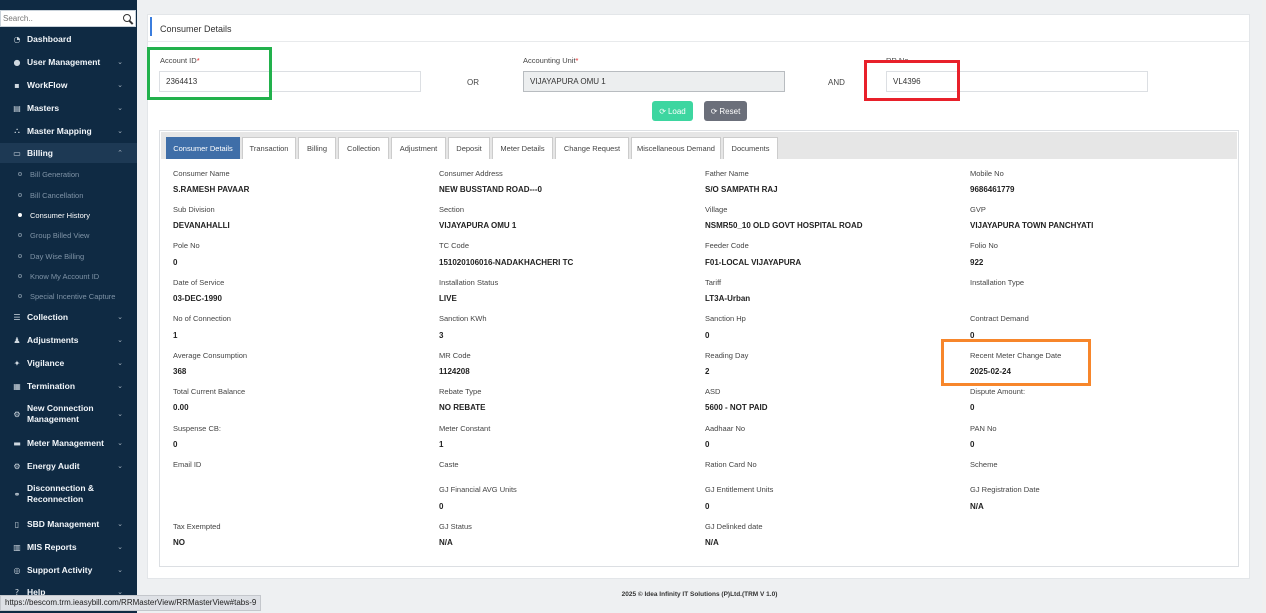 The image size is (1266, 613). Describe the element at coordinates (53, 339) in the screenshot. I see `sidebar-item-label: Adjustments` at that location.